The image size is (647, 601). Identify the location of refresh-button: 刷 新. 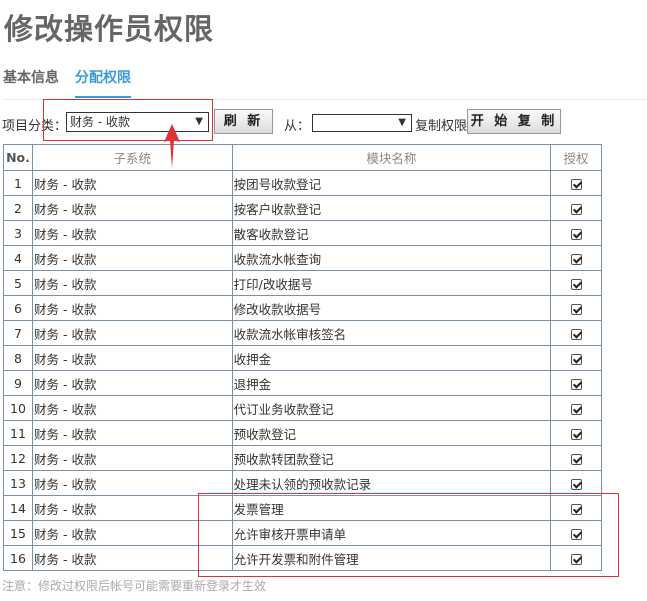
(243, 121).